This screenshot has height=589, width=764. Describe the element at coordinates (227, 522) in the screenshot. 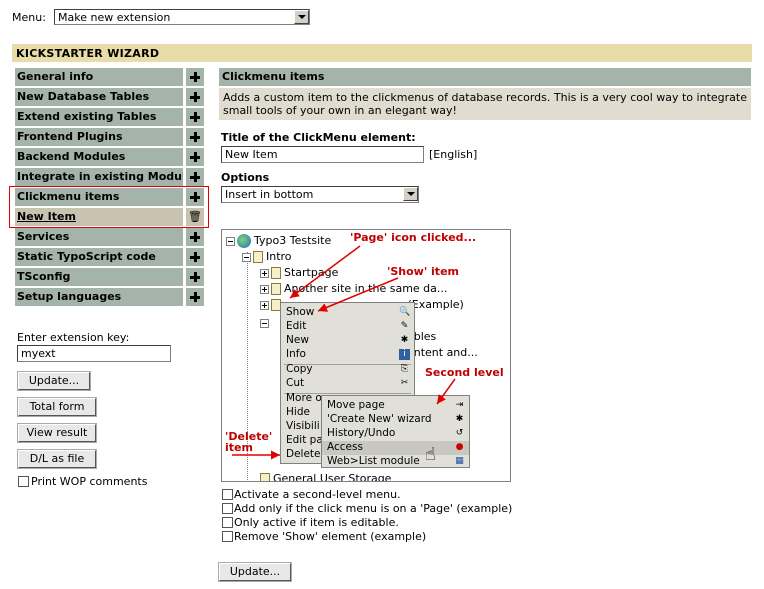

I see `checkbox-editable` at that location.